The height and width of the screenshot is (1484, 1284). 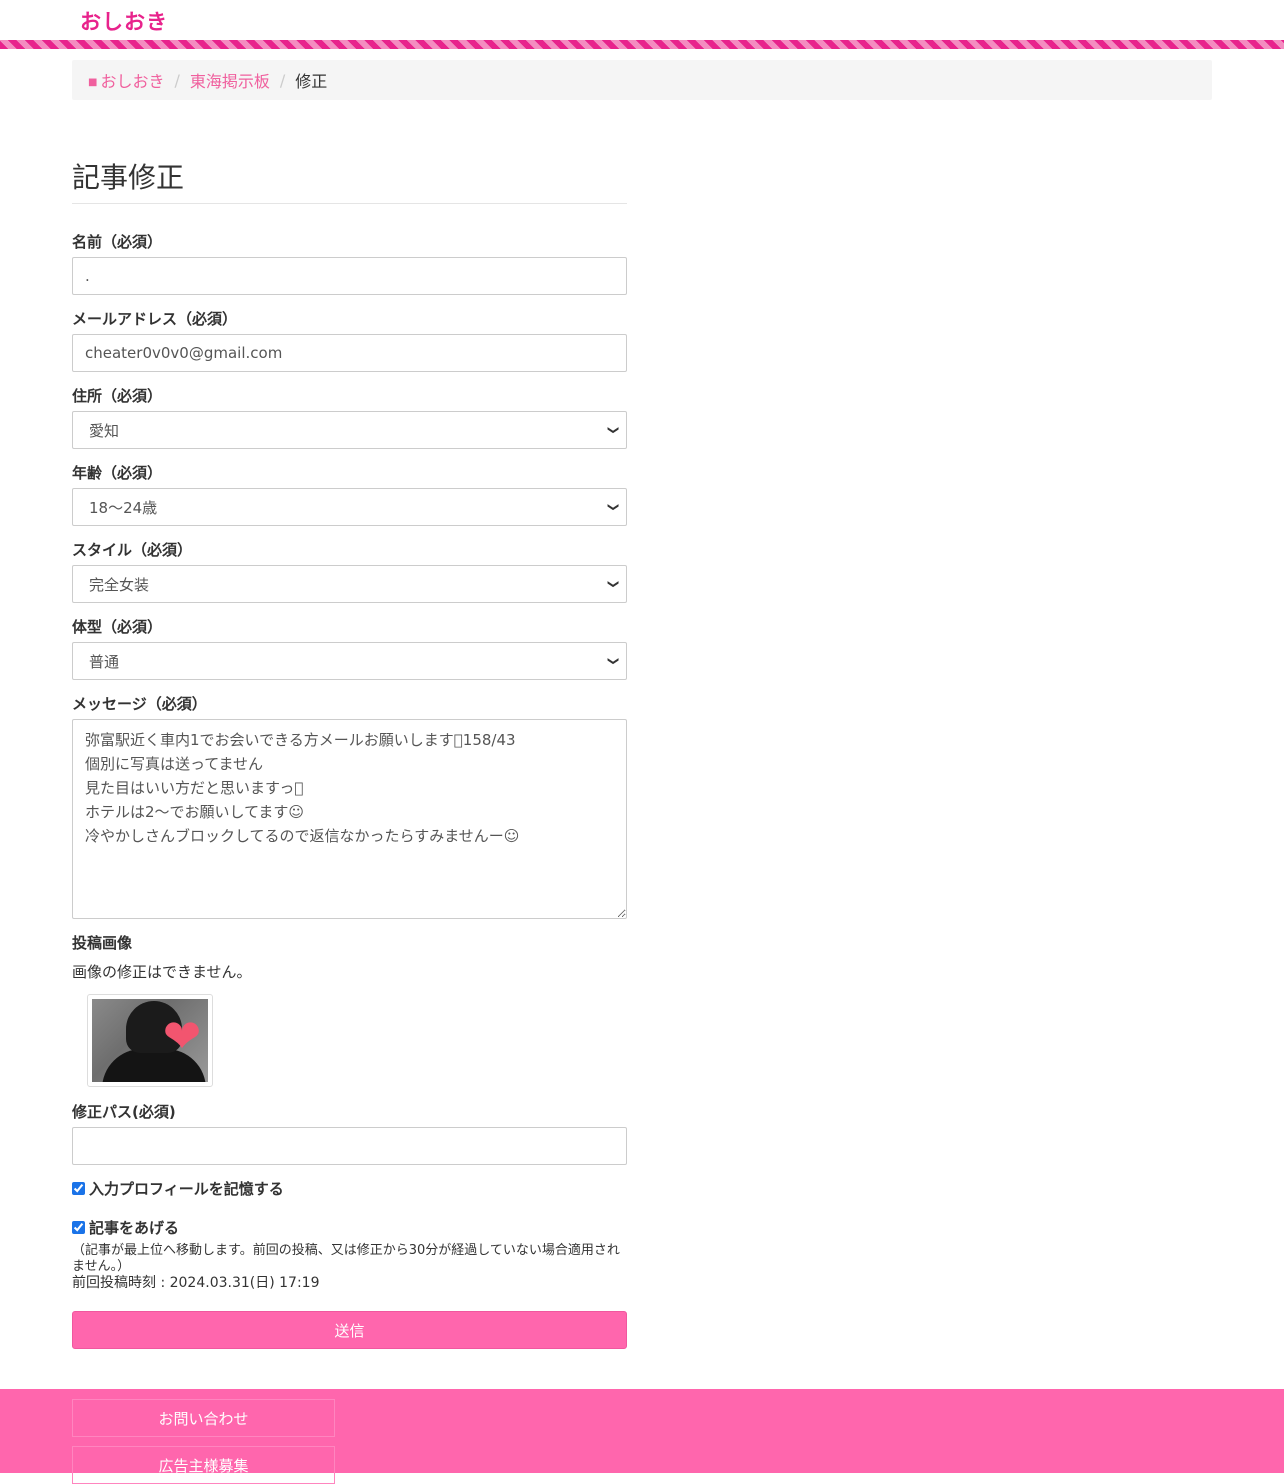 I want to click on breadcrumb-board-link: 東海掲示板, so click(x=230, y=80).